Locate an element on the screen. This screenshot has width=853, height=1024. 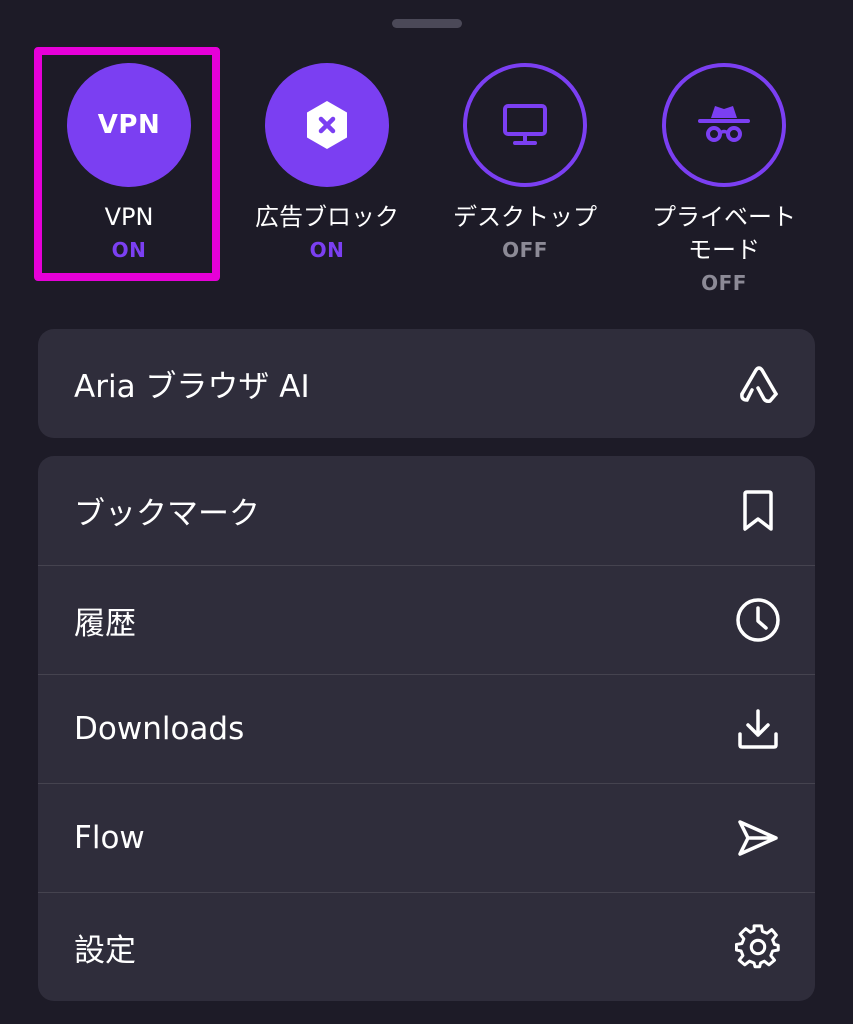
desktop-state: OFF is located at coordinates (525, 250).